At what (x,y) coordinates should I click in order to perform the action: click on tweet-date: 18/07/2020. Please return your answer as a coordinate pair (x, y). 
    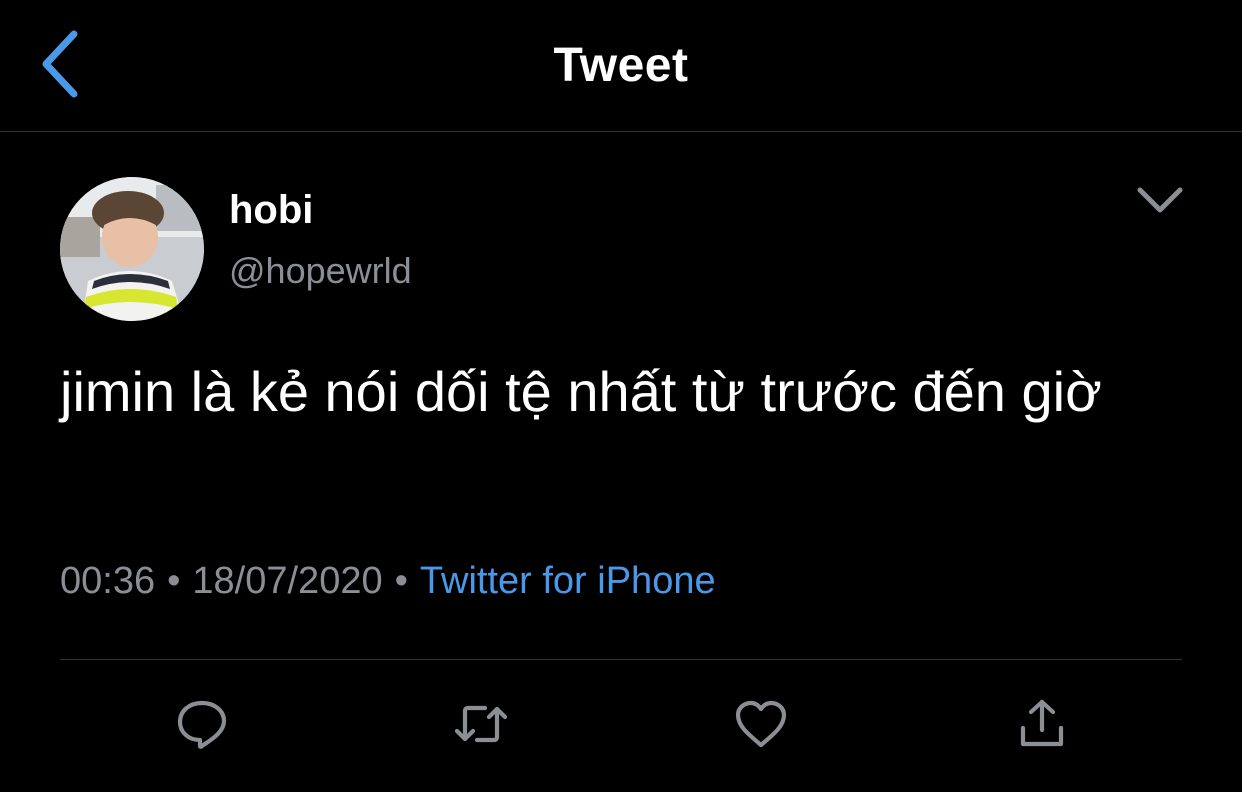
    Looking at the image, I should click on (287, 581).